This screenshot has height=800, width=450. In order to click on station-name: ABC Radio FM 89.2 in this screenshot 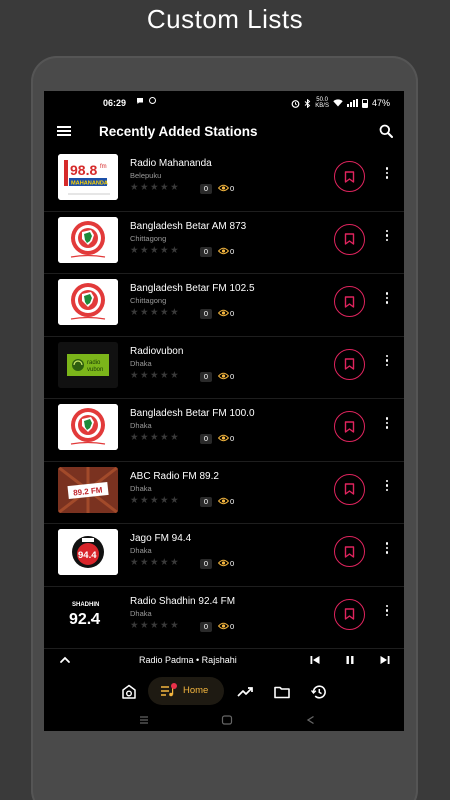, I will do `click(174, 476)`.